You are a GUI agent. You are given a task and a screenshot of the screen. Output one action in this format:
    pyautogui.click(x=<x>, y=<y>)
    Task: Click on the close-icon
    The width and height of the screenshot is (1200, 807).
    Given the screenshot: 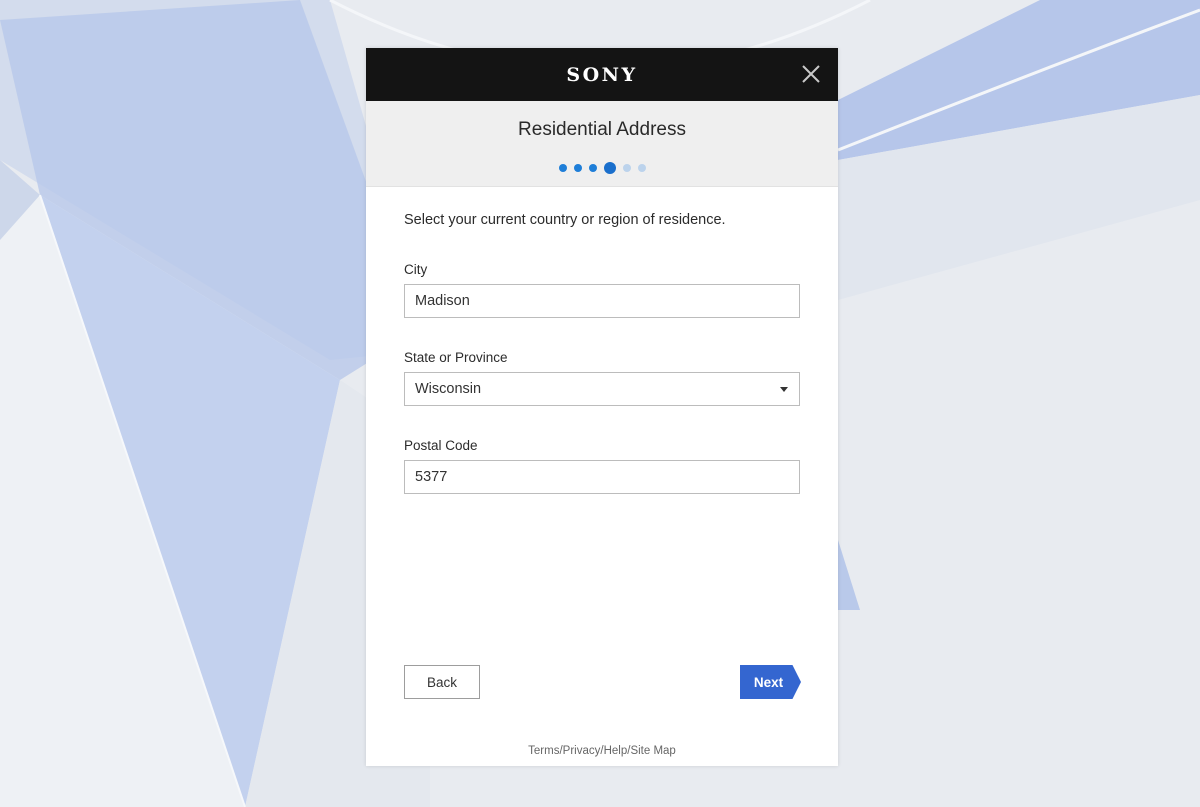 What is the action you would take?
    pyautogui.click(x=811, y=74)
    